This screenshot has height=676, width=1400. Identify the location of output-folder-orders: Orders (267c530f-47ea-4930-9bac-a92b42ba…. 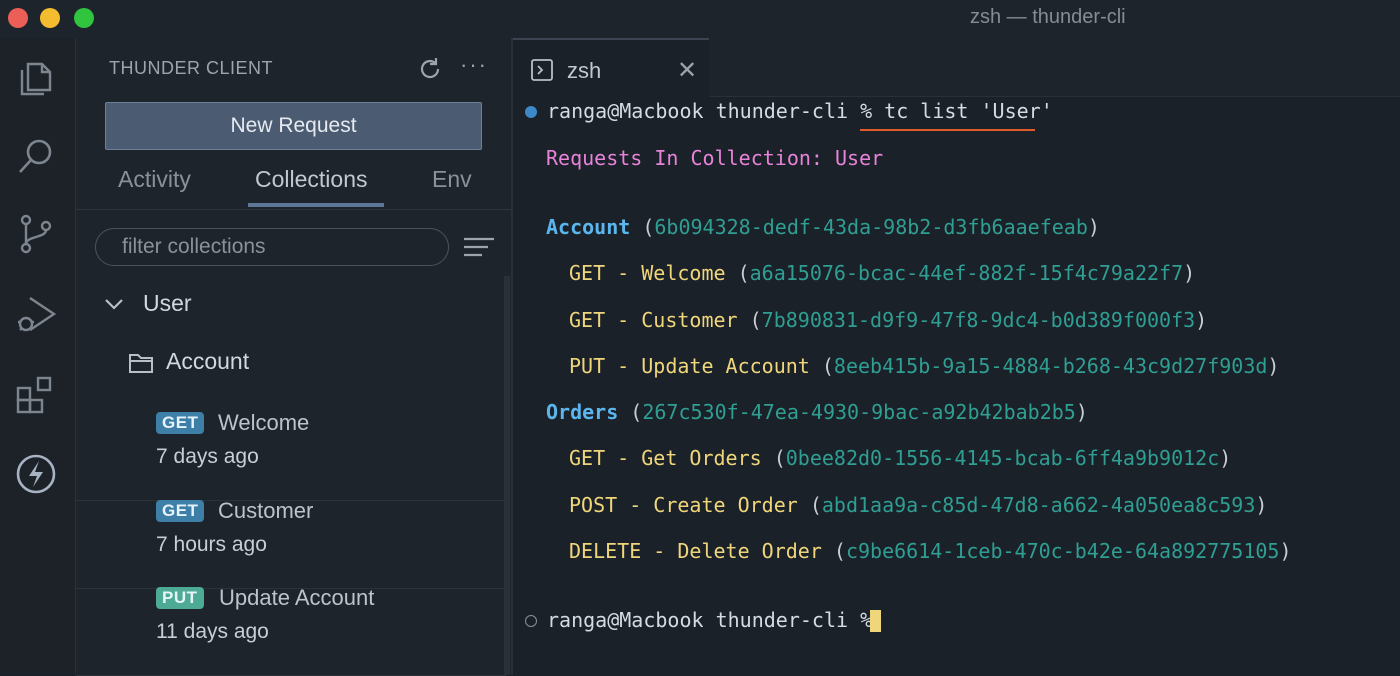
(817, 412).